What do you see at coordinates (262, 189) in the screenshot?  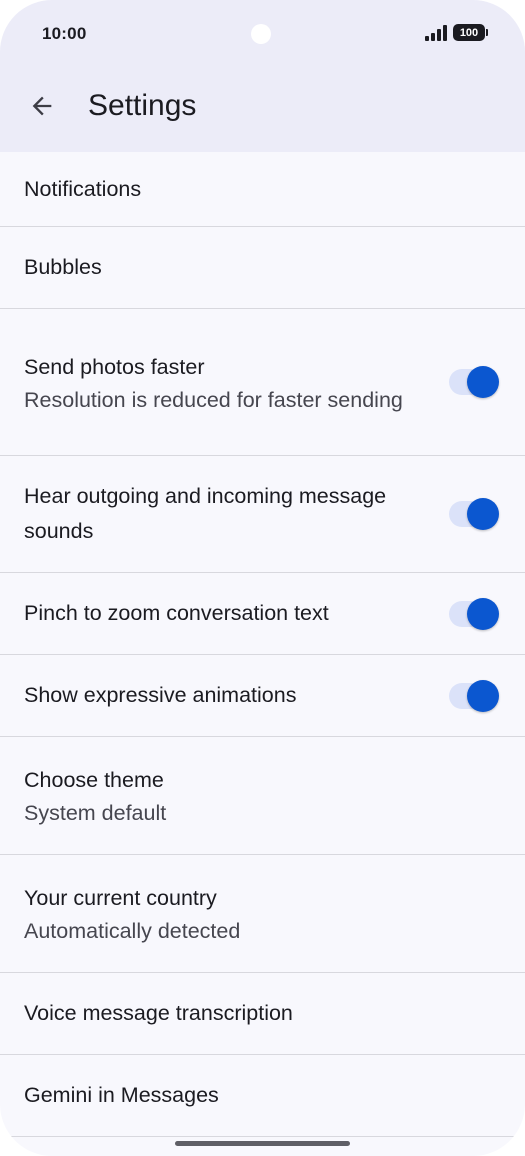 I see `setting-notifications: Notifications` at bounding box center [262, 189].